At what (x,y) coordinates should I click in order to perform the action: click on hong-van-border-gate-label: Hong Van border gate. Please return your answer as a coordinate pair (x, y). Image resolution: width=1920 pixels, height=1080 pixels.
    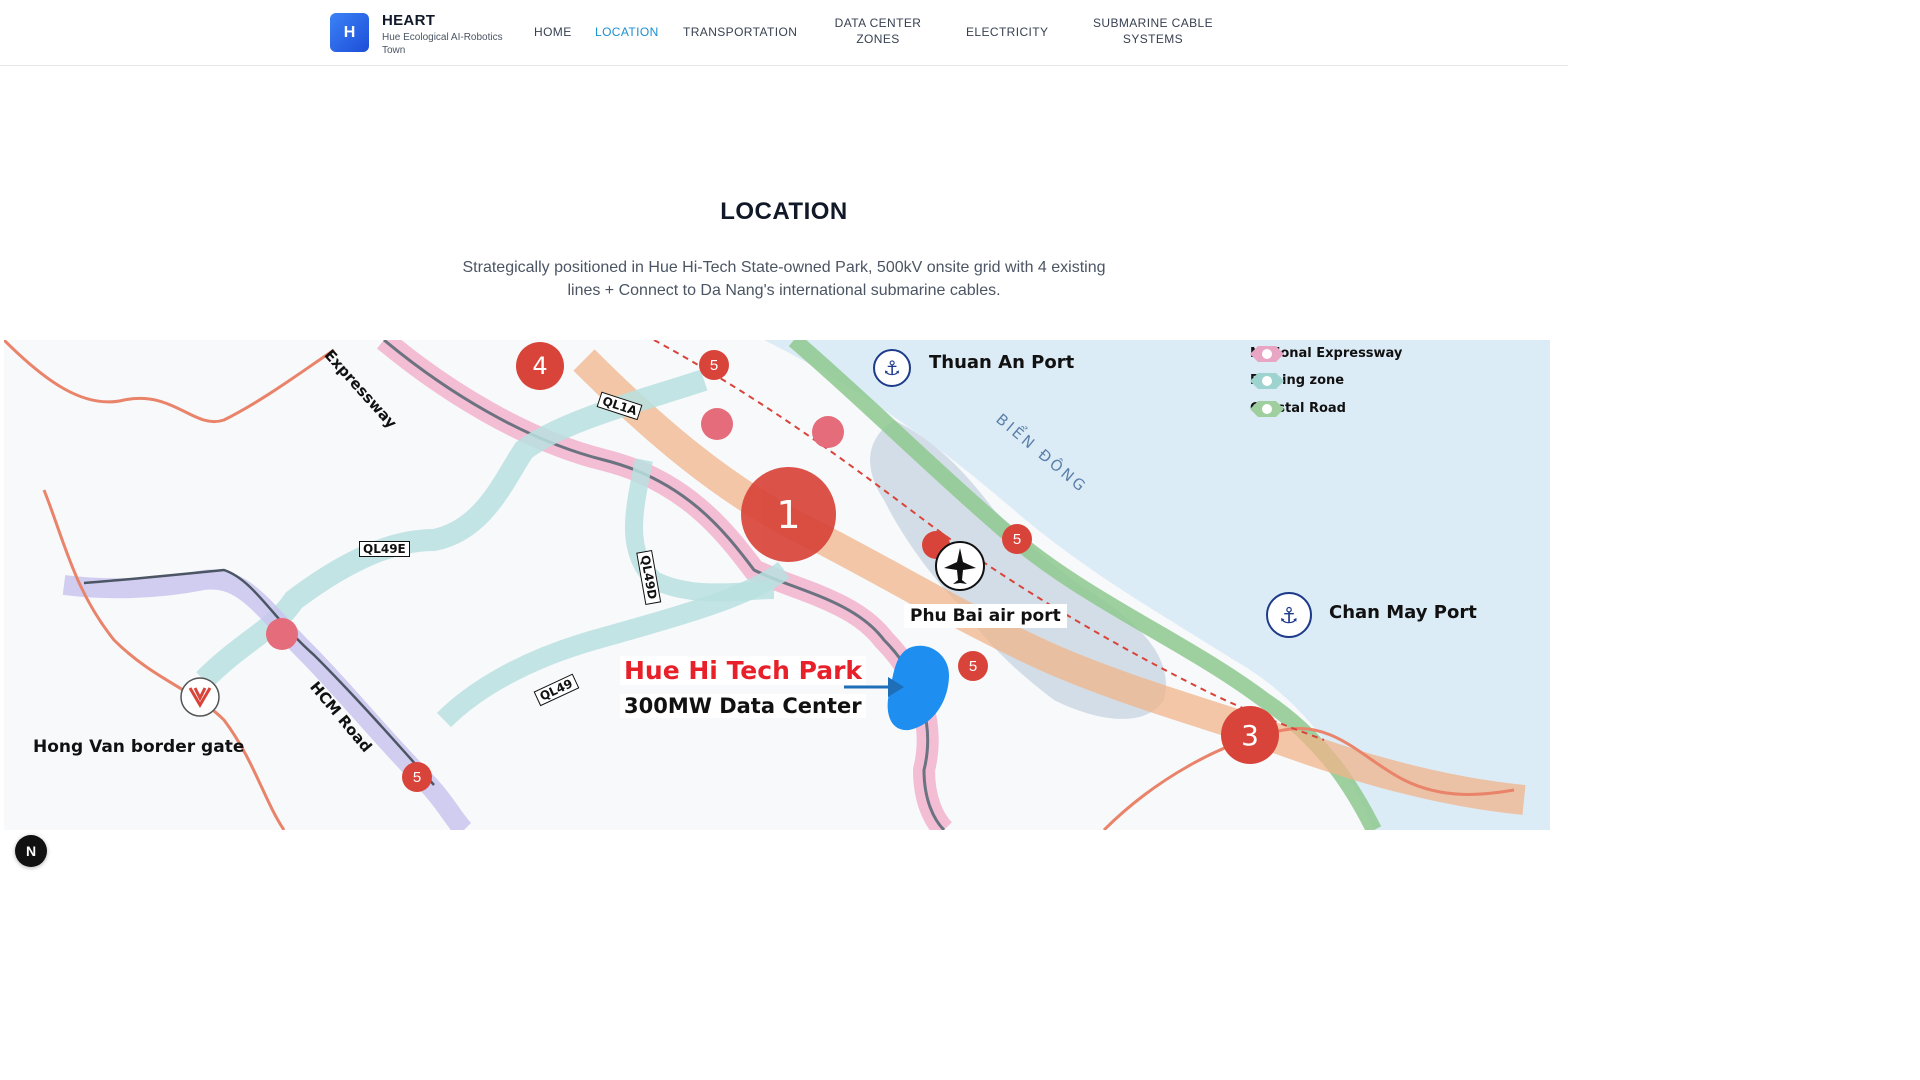
    Looking at the image, I should click on (139, 747).